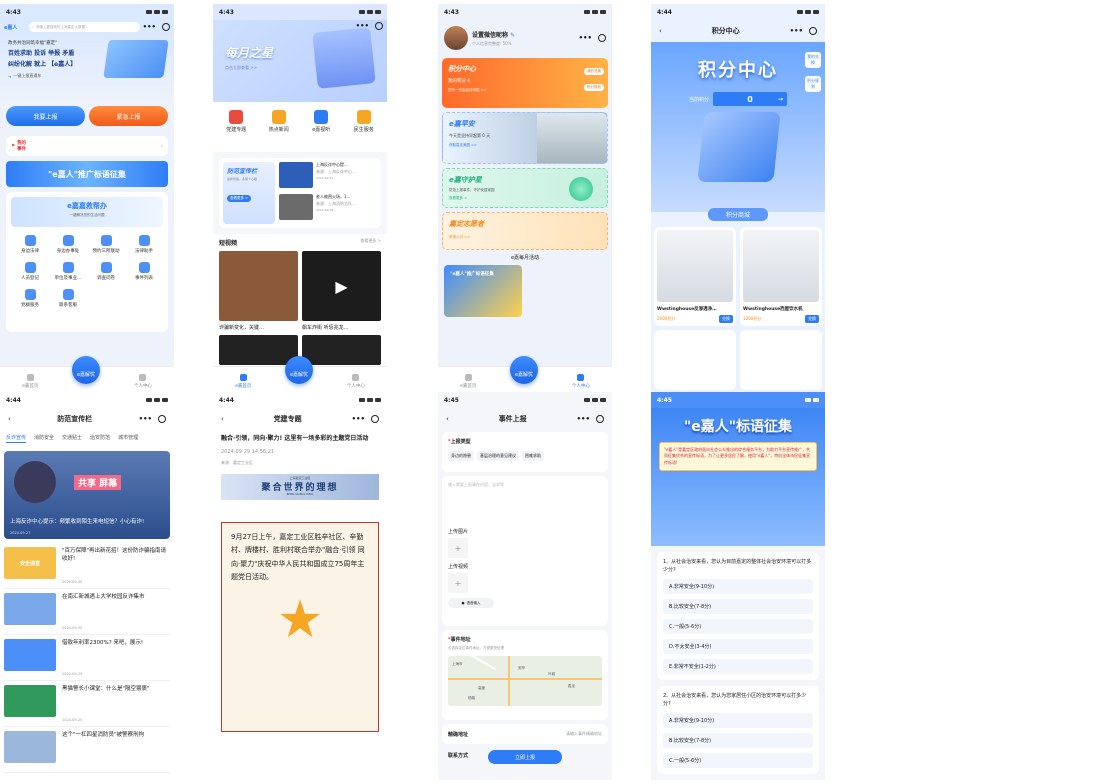 The width and height of the screenshot is (1118, 784). I want to click on type-option: 困难求助, so click(533, 456).